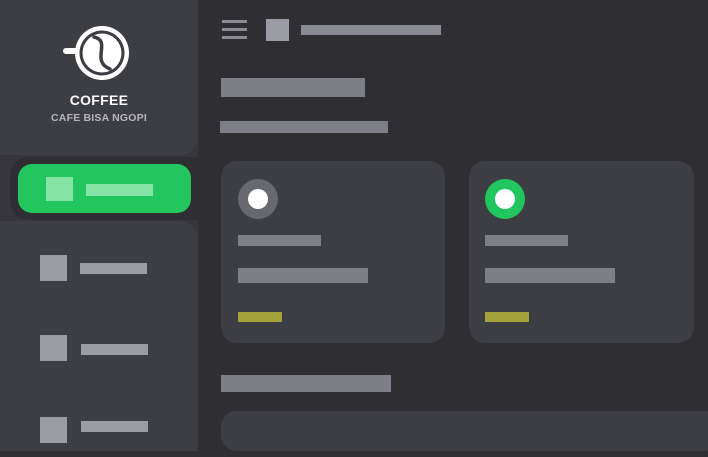  I want to click on sidebar-item-active, so click(104, 188).